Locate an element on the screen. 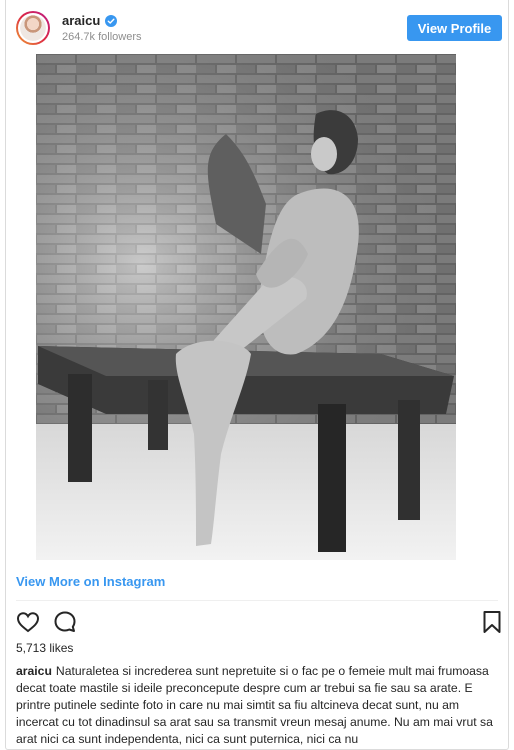 The image size is (514, 750). post-header: araicu 264.7k followers View Profile is located at coordinates (257, 27).